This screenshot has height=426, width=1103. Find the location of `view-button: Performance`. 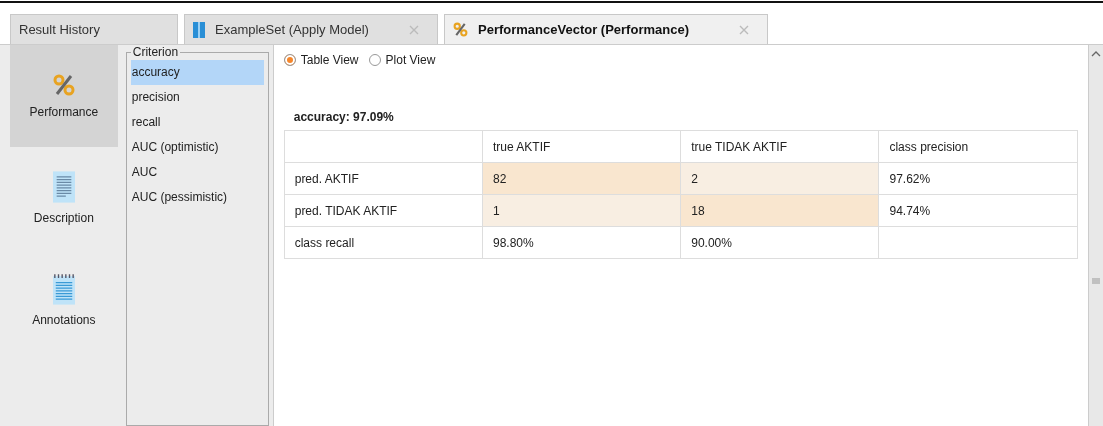

view-button: Performance is located at coordinates (64, 96).